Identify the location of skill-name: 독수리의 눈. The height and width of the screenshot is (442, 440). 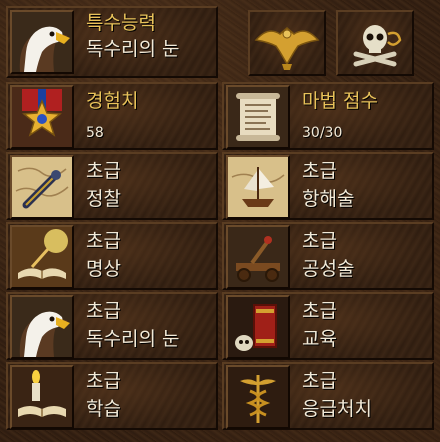
(133, 339).